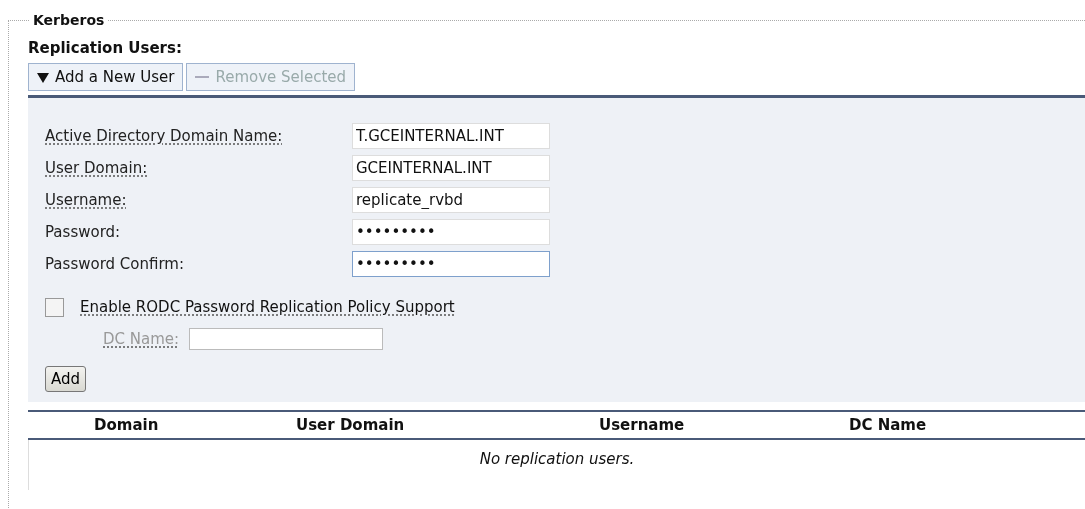 The height and width of the screenshot is (509, 1085). What do you see at coordinates (126, 425) in the screenshot?
I see `column-header: Domain` at bounding box center [126, 425].